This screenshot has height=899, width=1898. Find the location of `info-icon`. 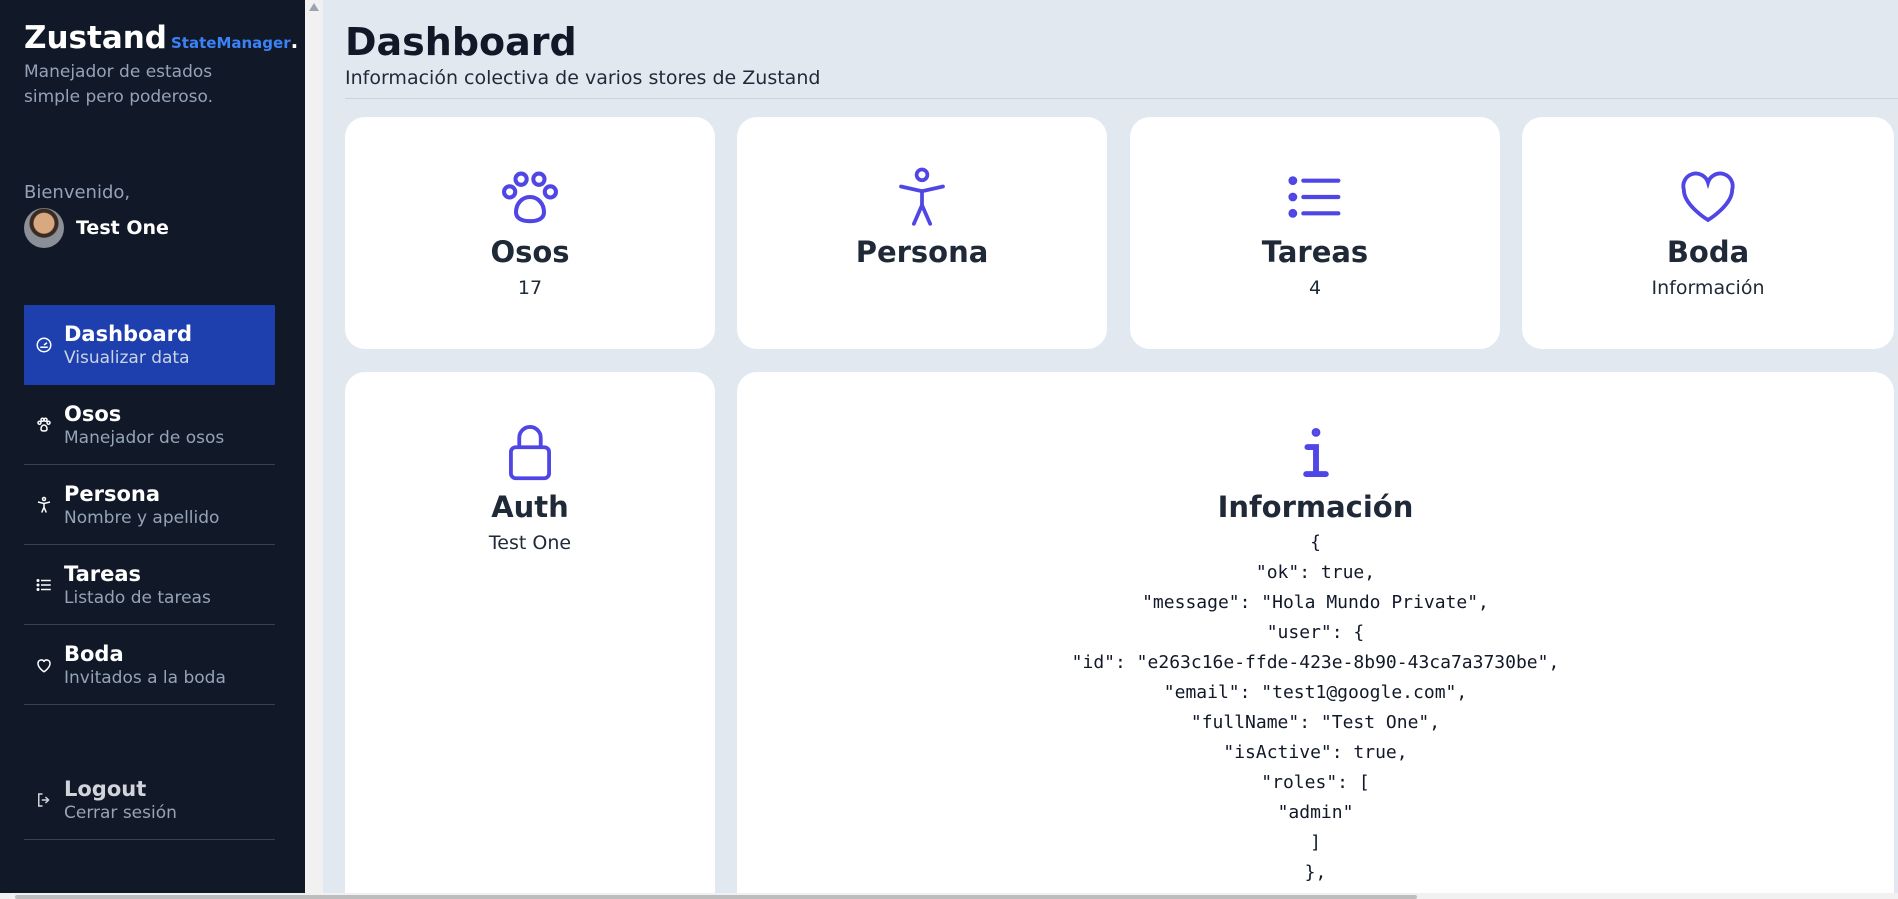

info-icon is located at coordinates (1316, 452).